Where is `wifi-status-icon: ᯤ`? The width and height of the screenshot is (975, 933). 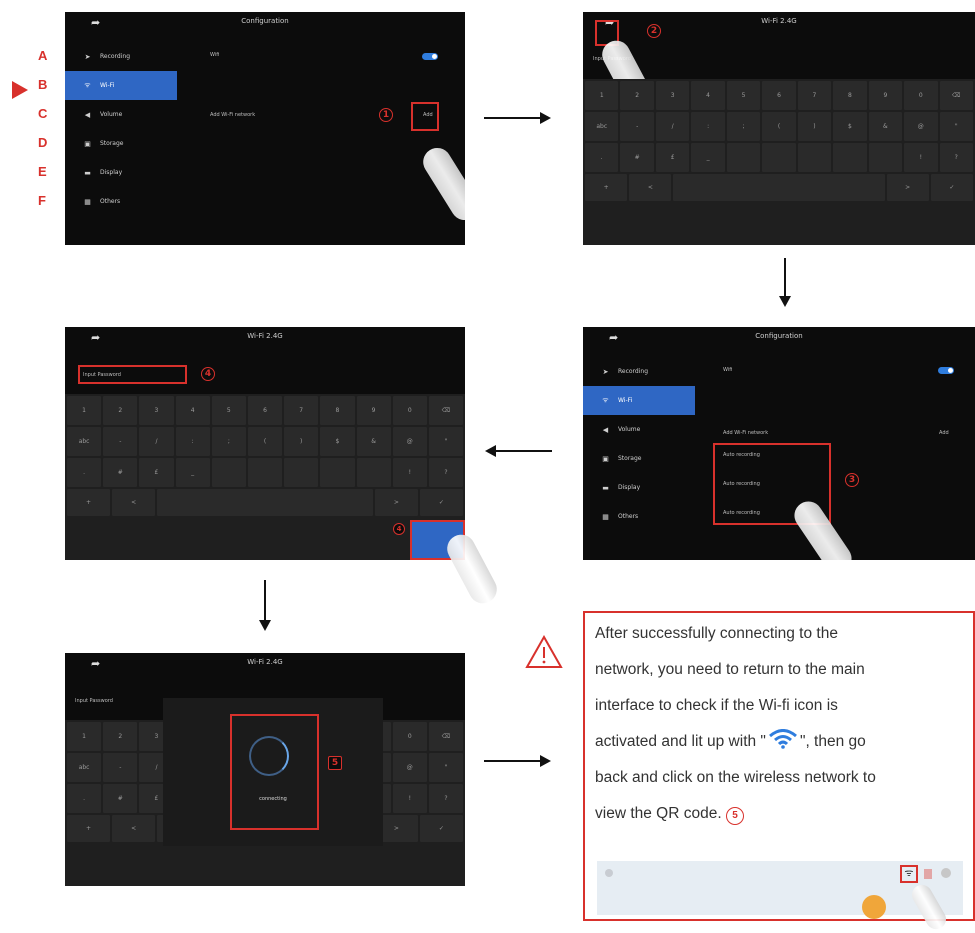
wifi-status-icon: ᯤ is located at coordinates (909, 874).